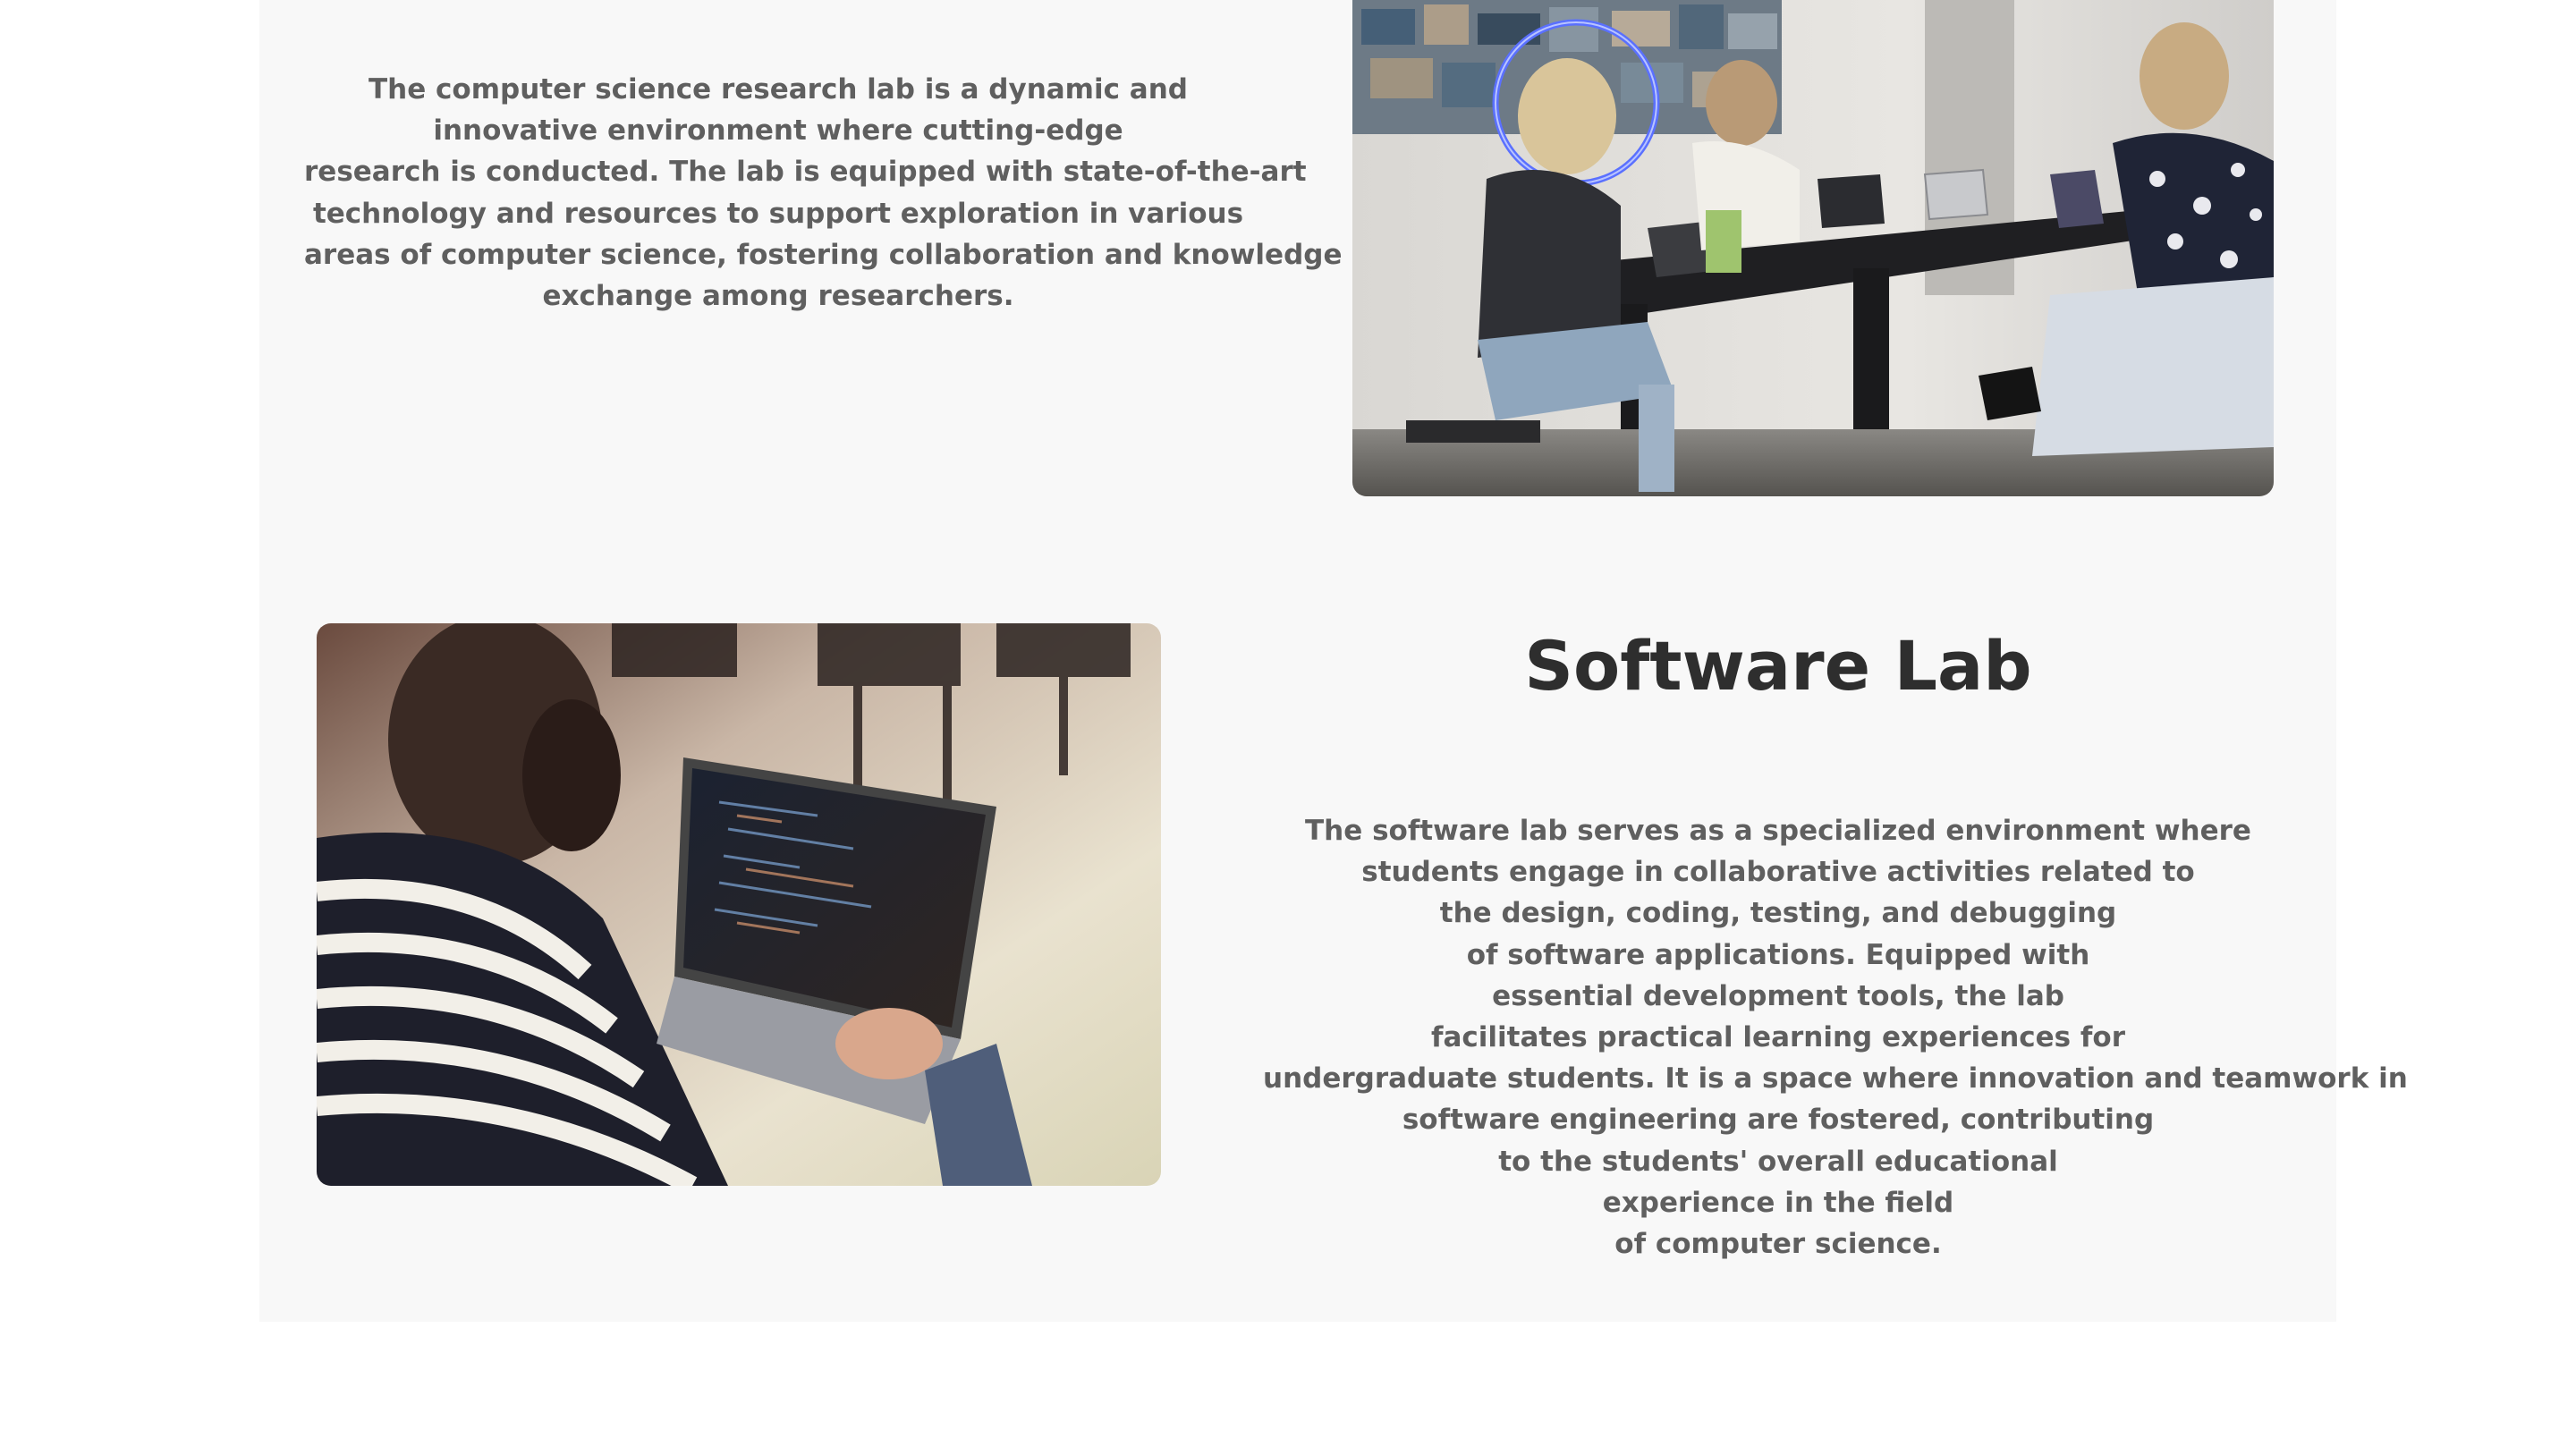 The width and height of the screenshot is (2576, 1455). Describe the element at coordinates (1778, 1203) in the screenshot. I see `description-line: experience in the field` at that location.